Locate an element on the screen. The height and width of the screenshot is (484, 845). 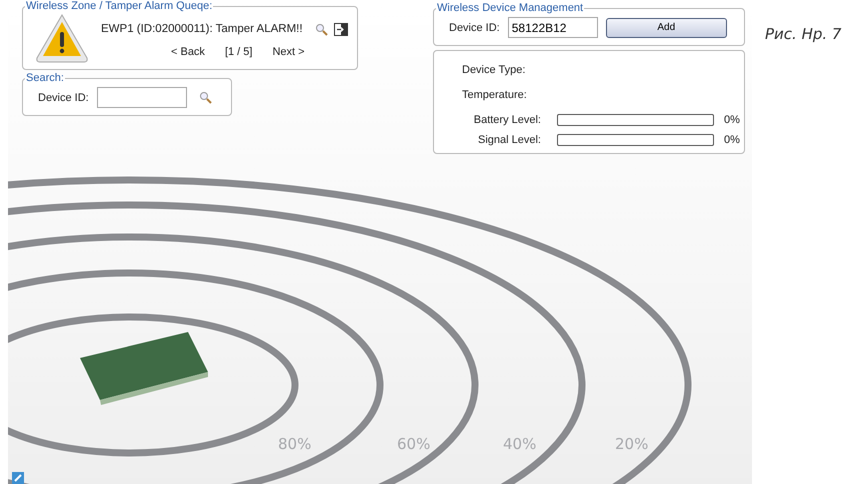
warning-icon is located at coordinates (62, 38).